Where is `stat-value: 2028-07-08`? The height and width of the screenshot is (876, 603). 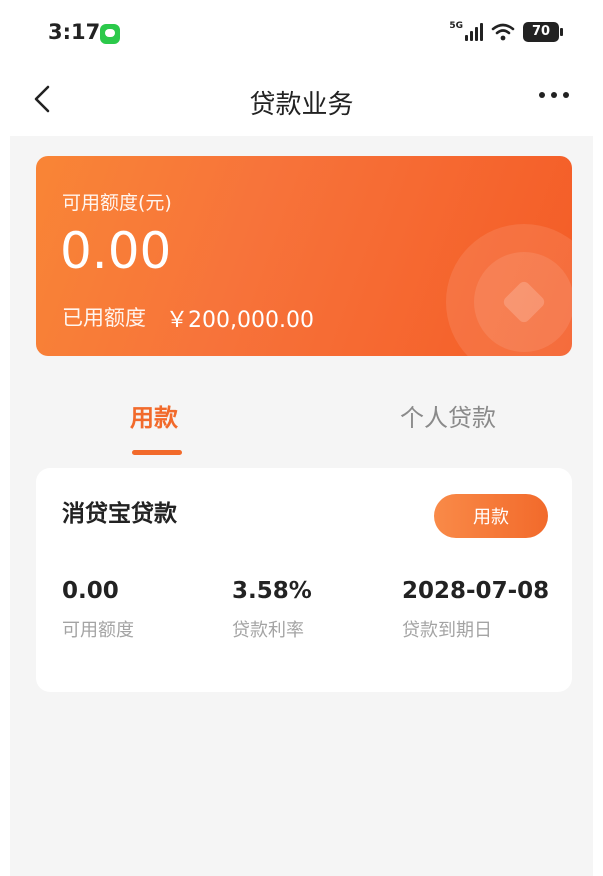
stat-value: 2028-07-08 is located at coordinates (476, 591).